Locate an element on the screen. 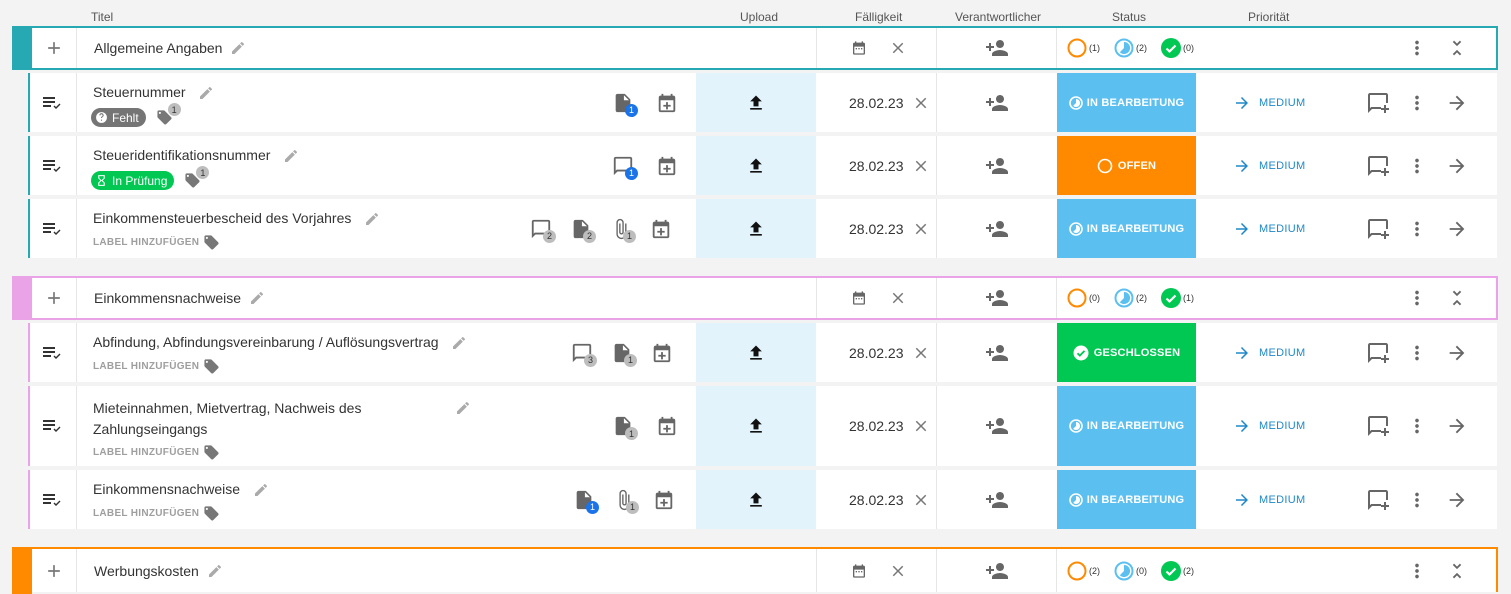 This screenshot has height=594, width=1511. comments-button: 2 is located at coordinates (543, 230).